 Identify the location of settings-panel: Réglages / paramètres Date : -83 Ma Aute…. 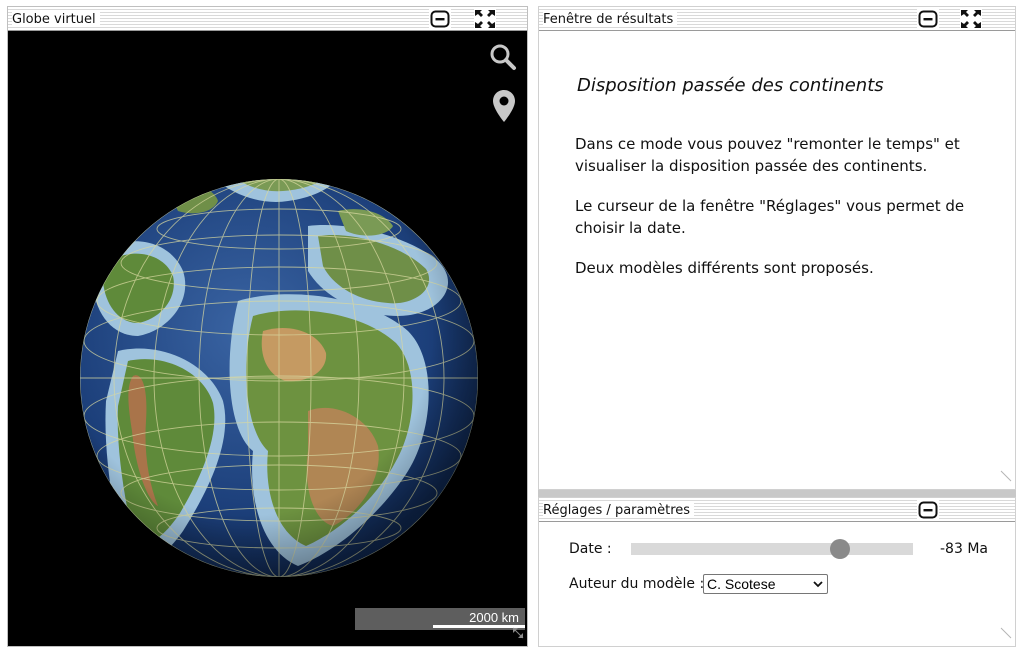
(777, 572).